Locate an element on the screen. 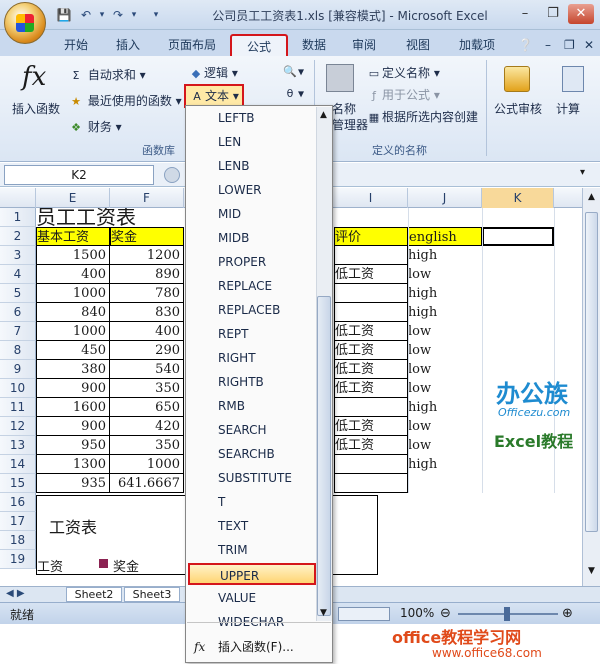  sheet-tab-sheet2: Sheet2 is located at coordinates (94, 594).